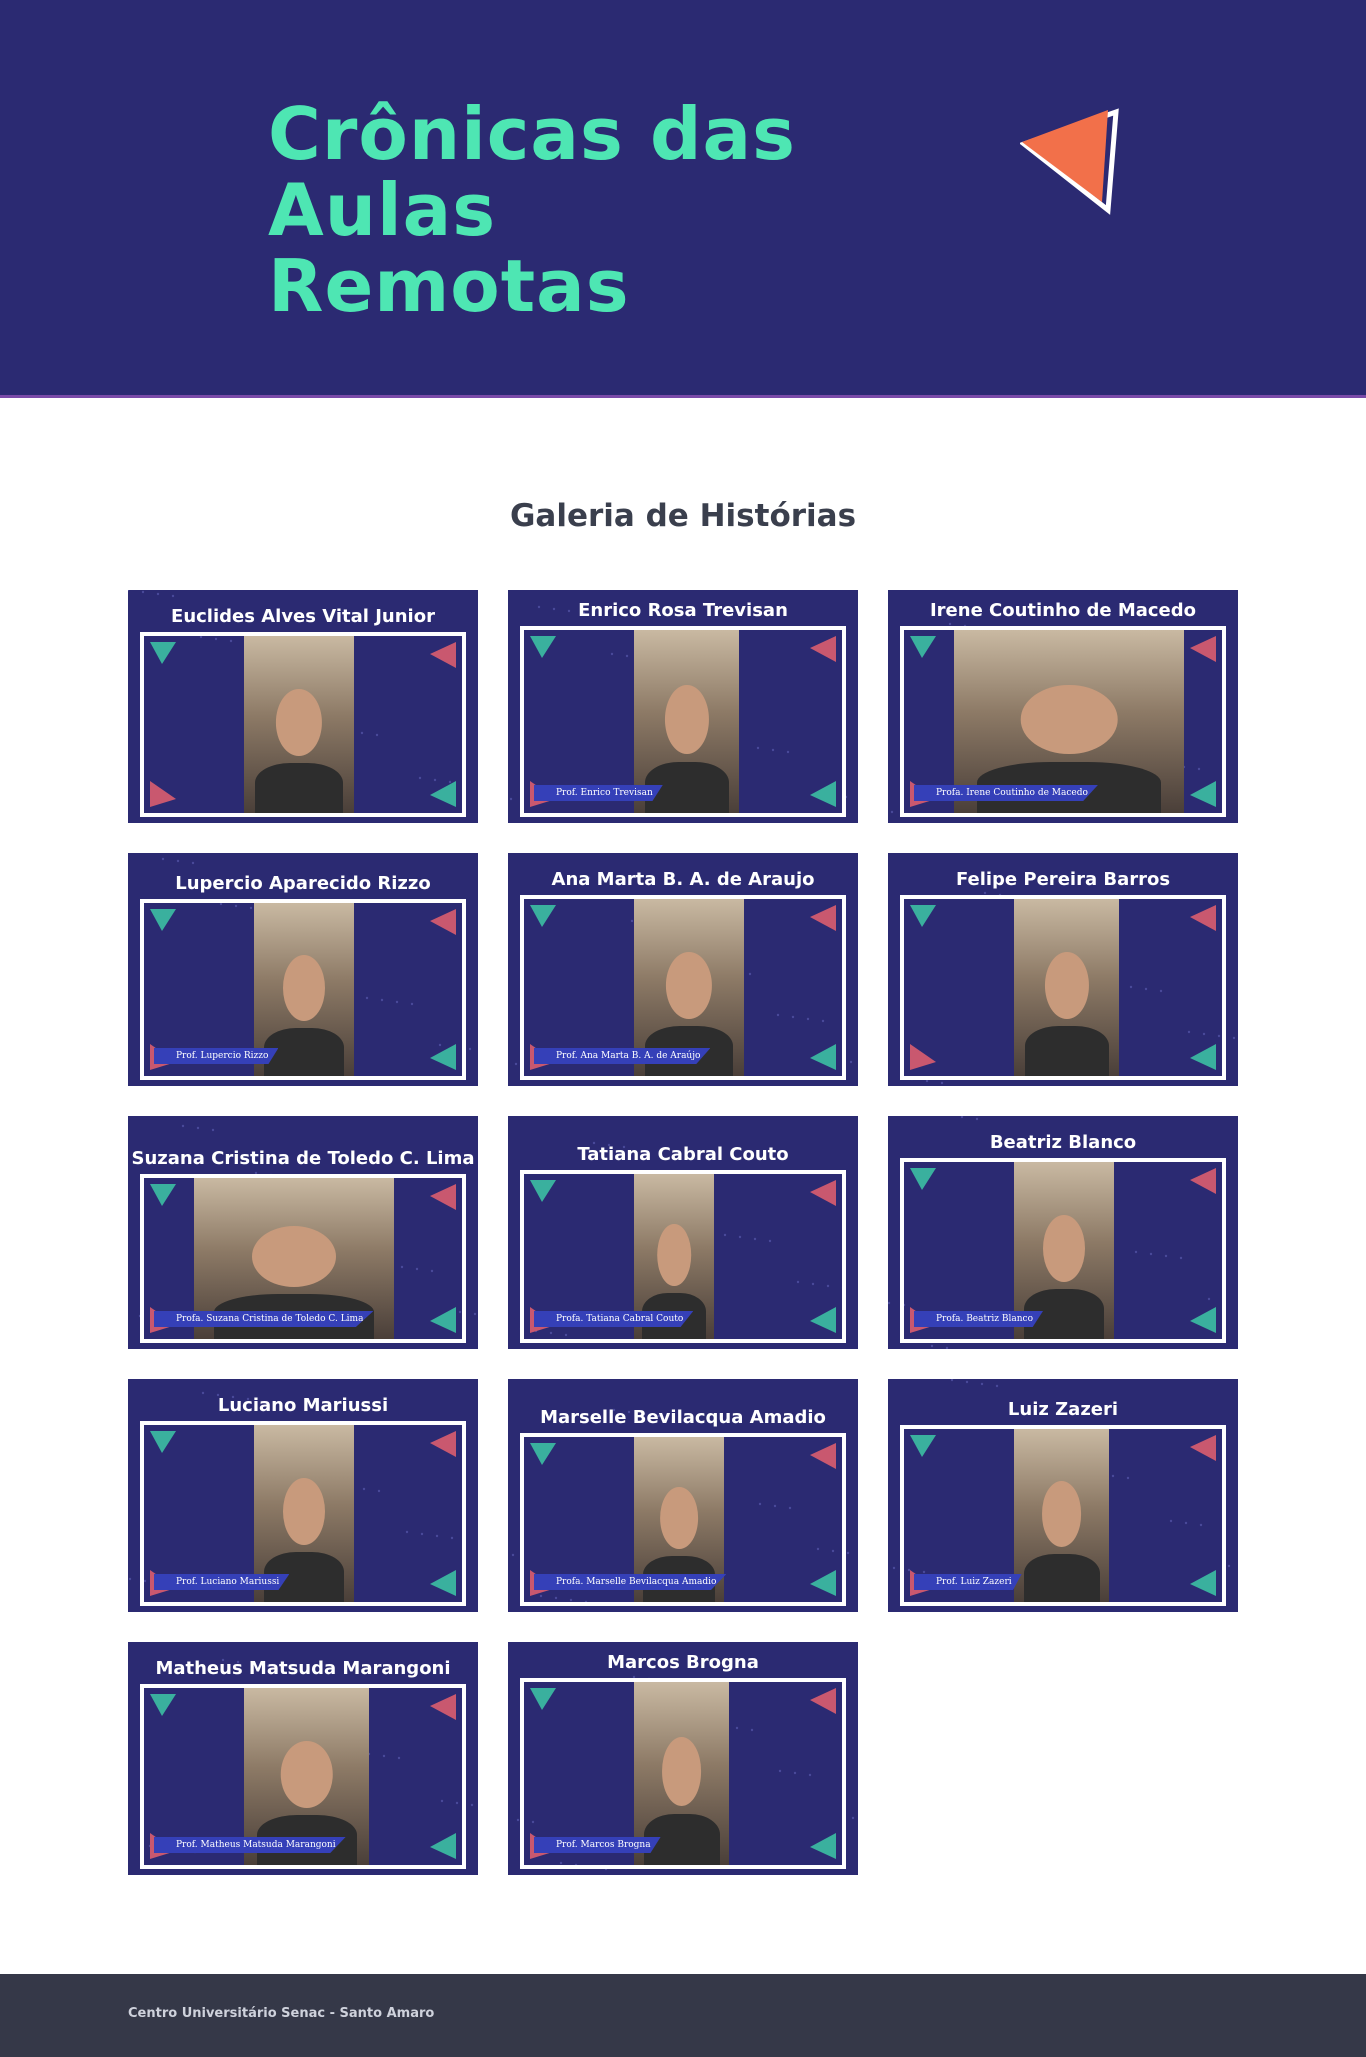  Describe the element at coordinates (683, 1256) in the screenshot. I see `video-frame: Profa. Tatiana Cabral Couto` at that location.